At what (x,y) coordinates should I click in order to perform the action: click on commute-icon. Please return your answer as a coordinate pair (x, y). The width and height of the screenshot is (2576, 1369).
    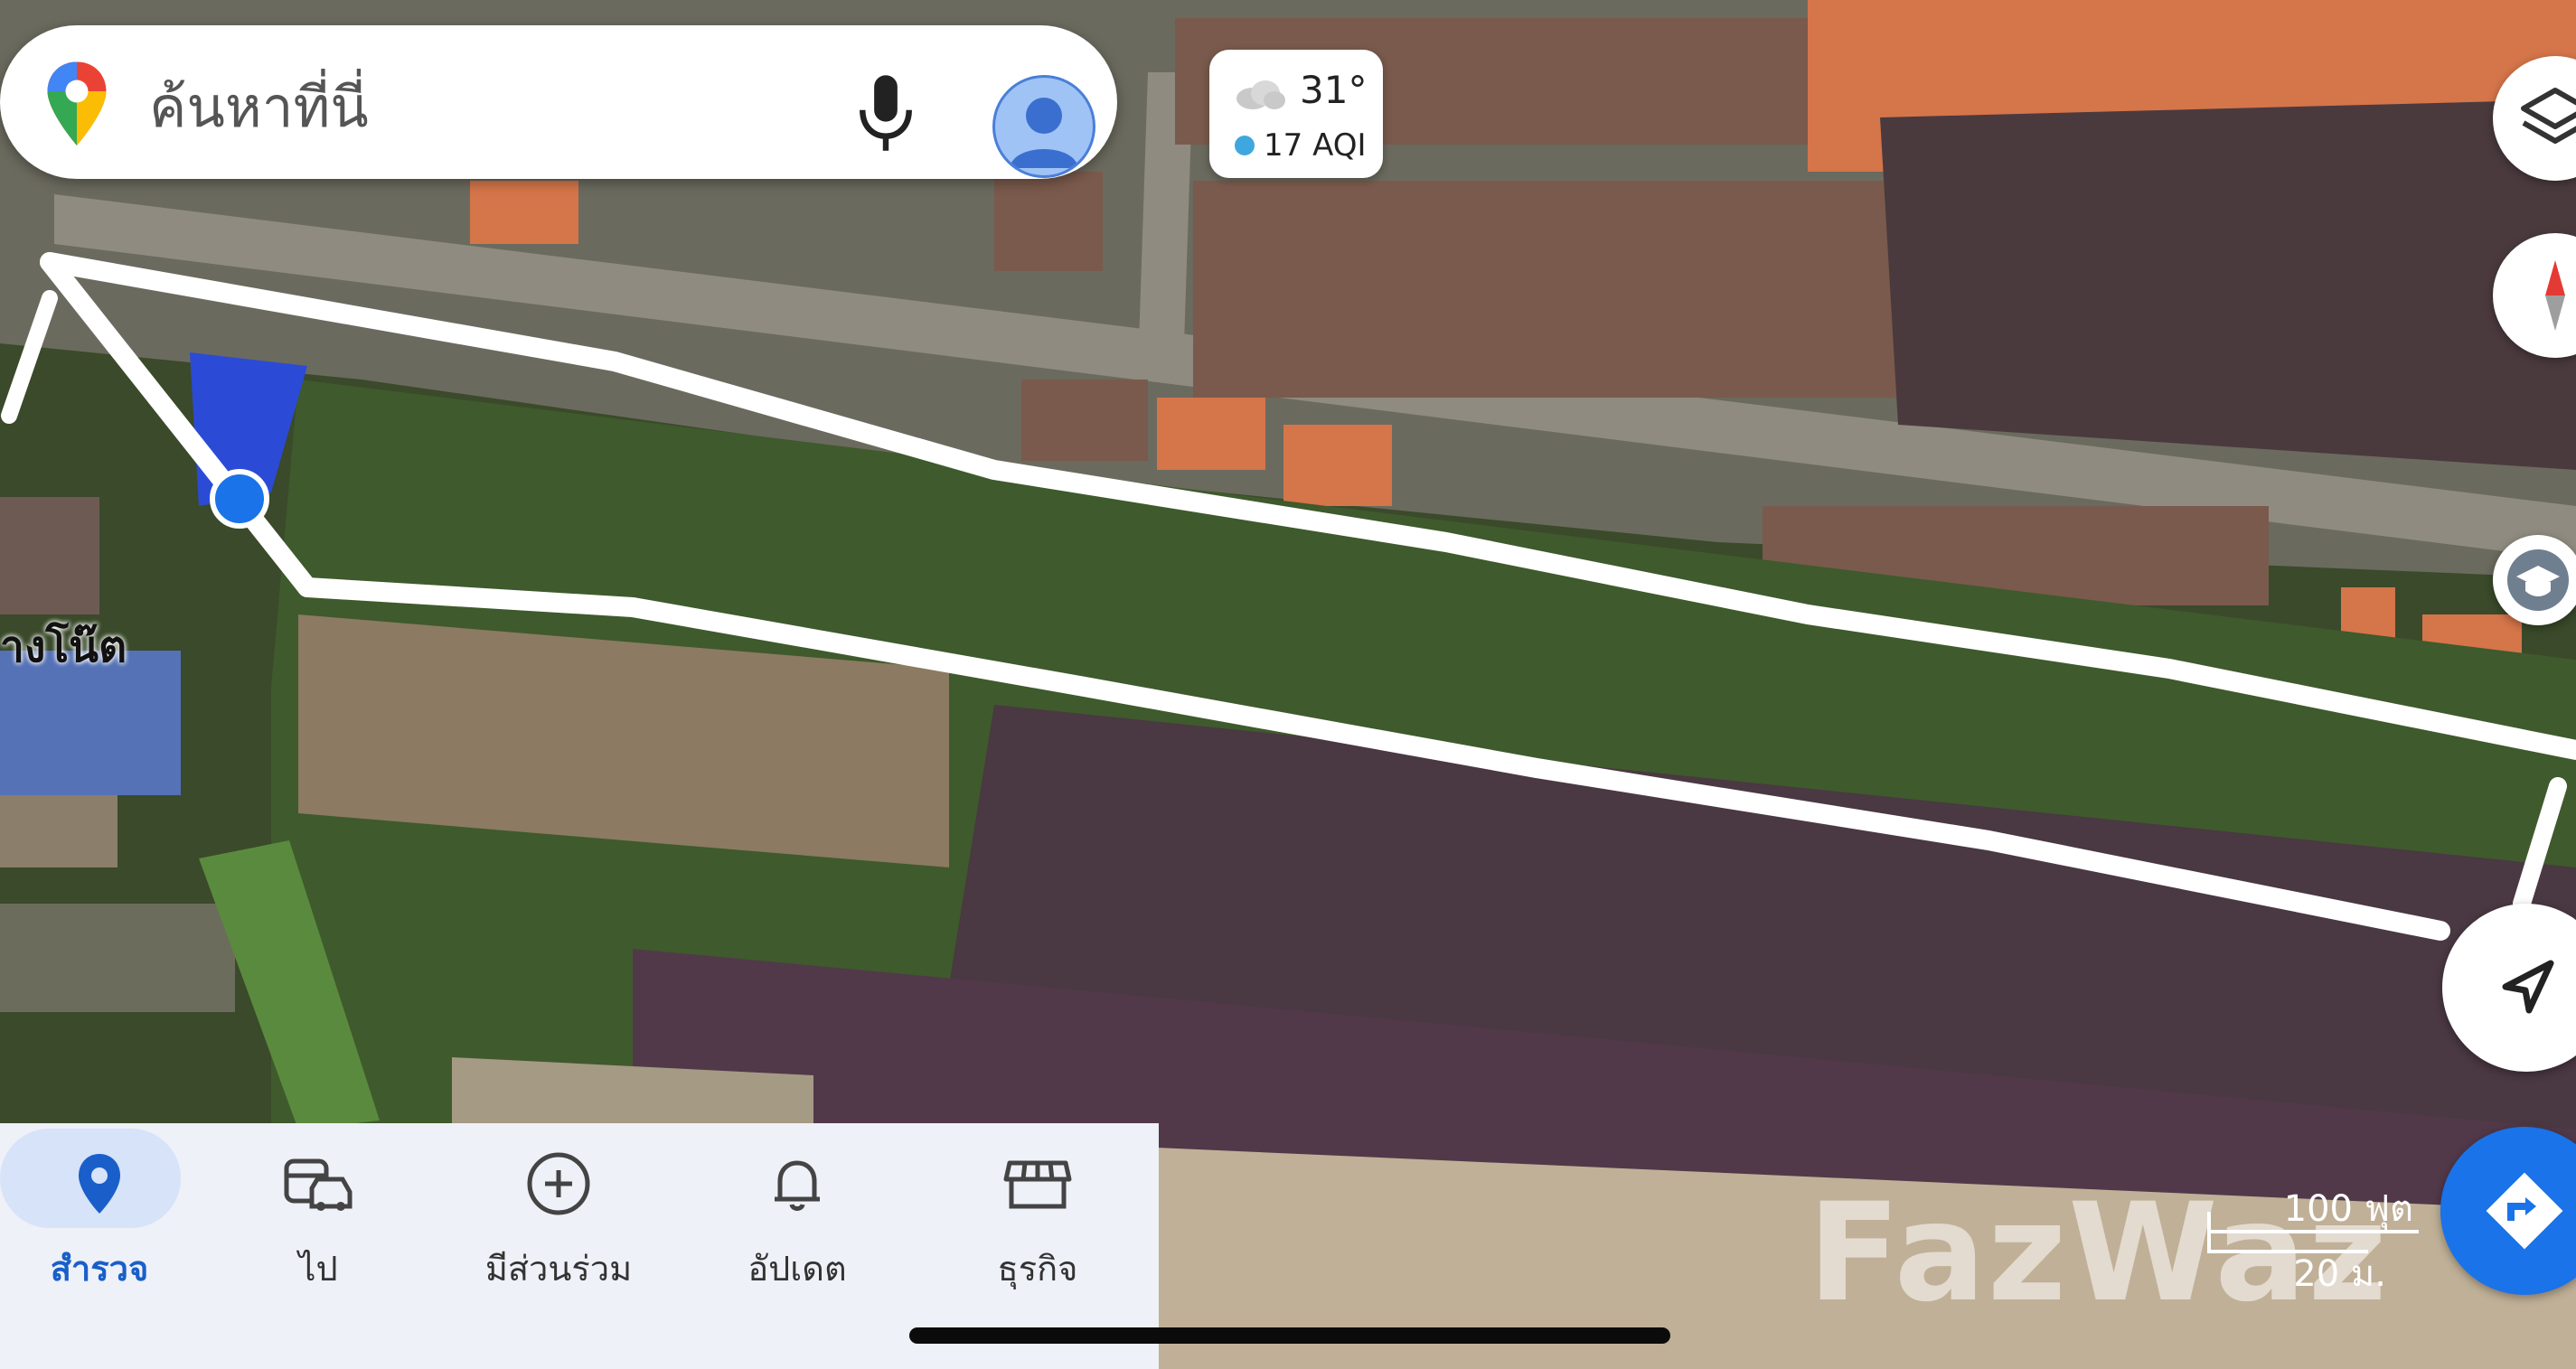
    Looking at the image, I should click on (318, 1184).